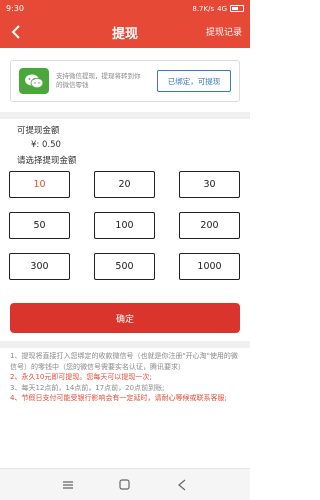  What do you see at coordinates (34, 81) in the screenshot?
I see `wechat-icon` at bounding box center [34, 81].